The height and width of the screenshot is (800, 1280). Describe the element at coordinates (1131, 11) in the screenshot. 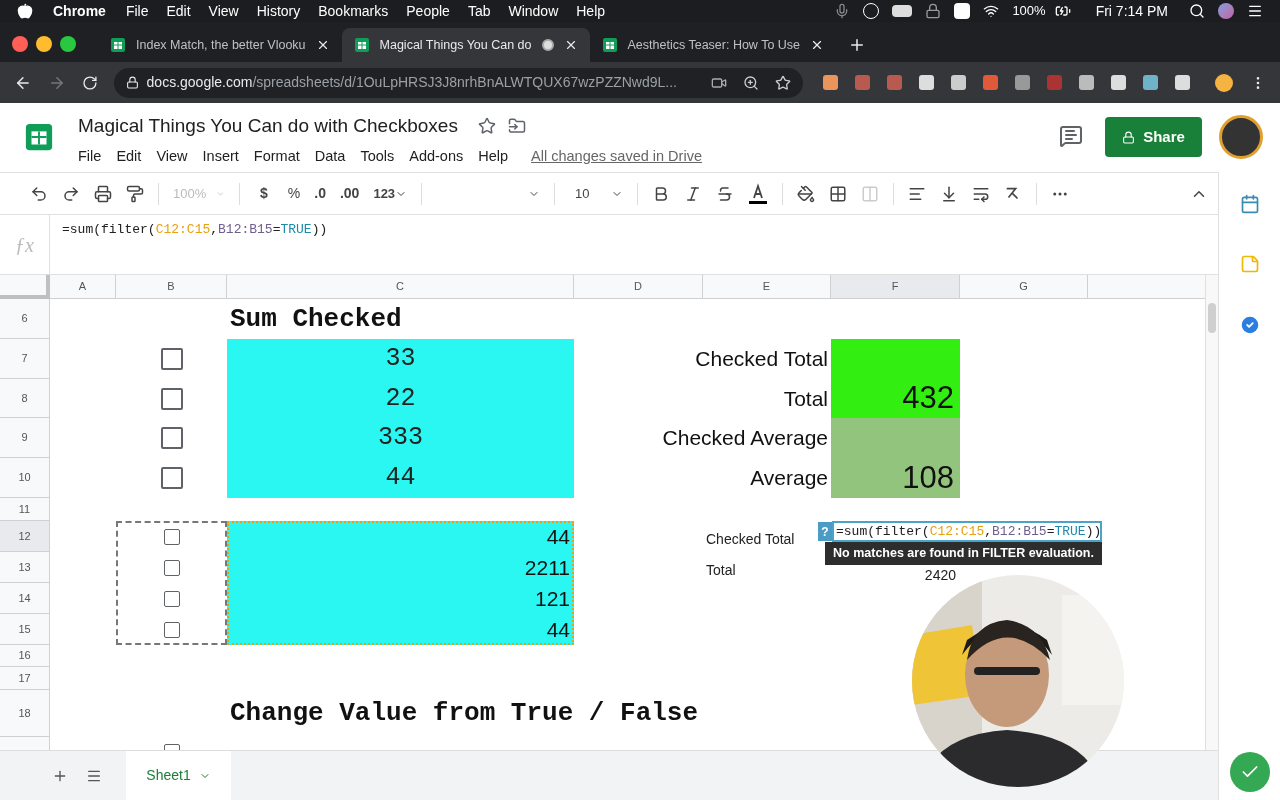

I see `clock: Fri 7:14 PM` at that location.